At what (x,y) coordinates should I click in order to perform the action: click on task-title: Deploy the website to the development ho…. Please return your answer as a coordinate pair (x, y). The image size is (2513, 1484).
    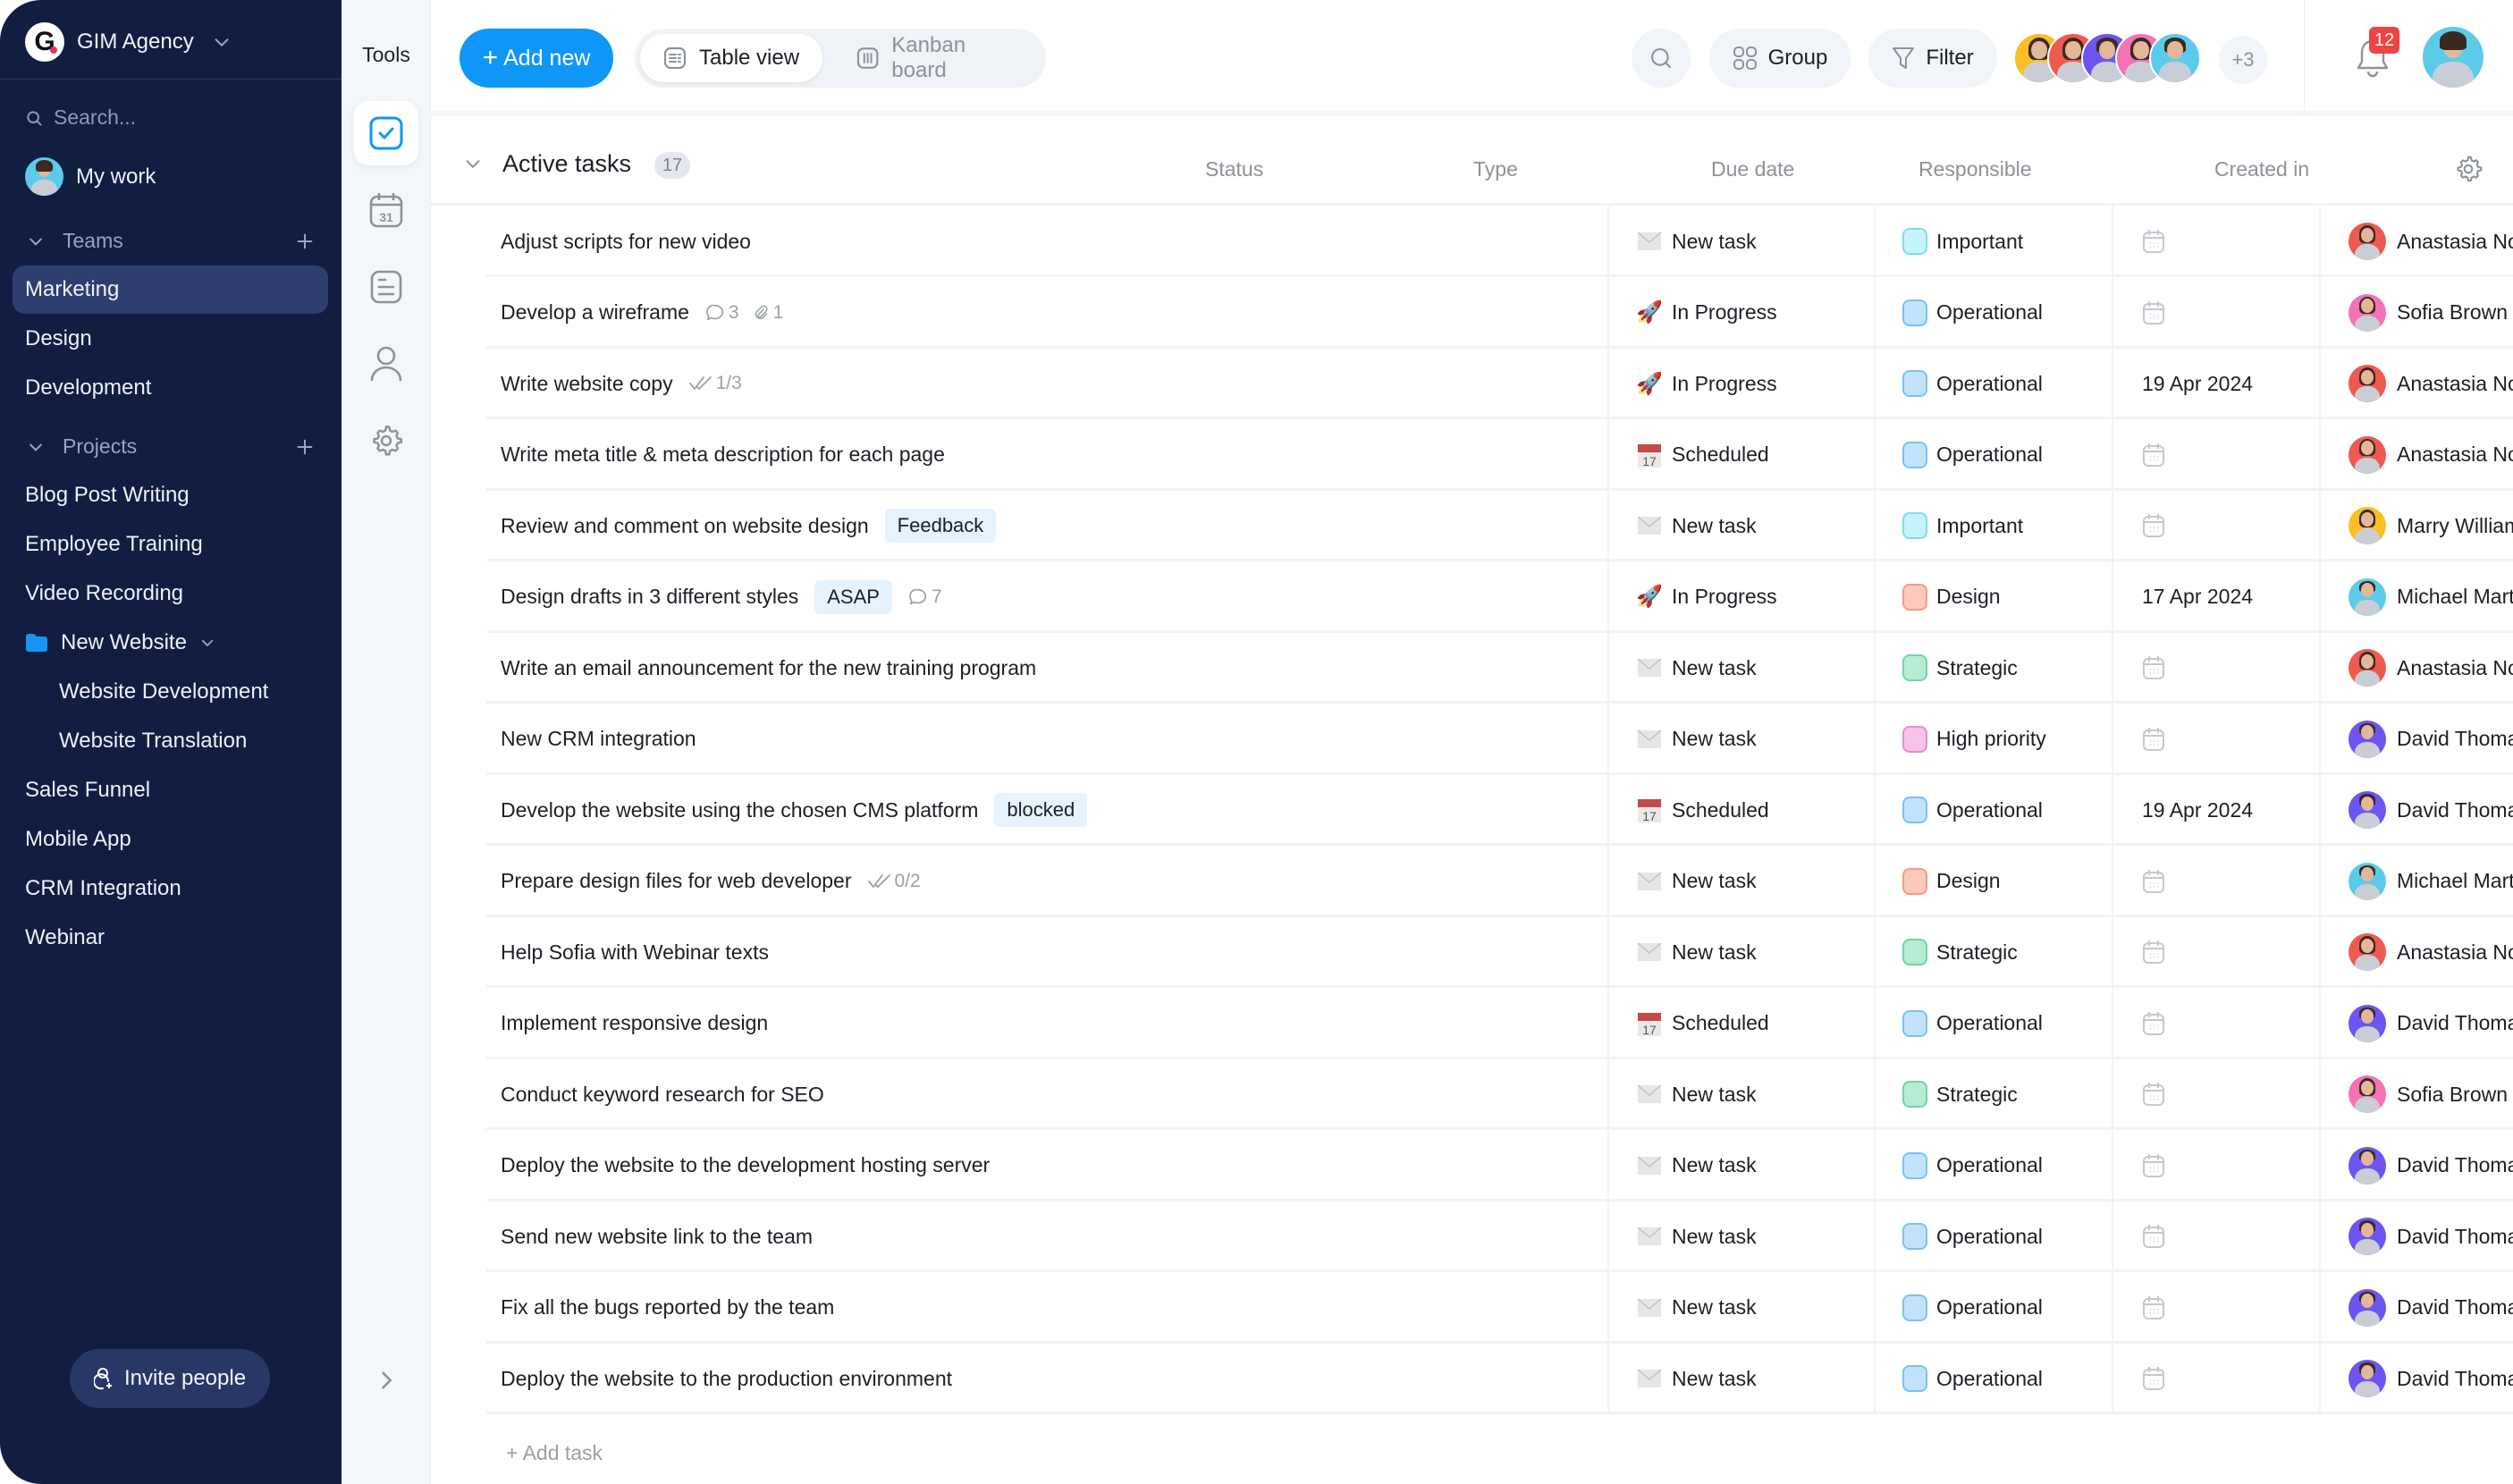
    Looking at the image, I should click on (745, 1165).